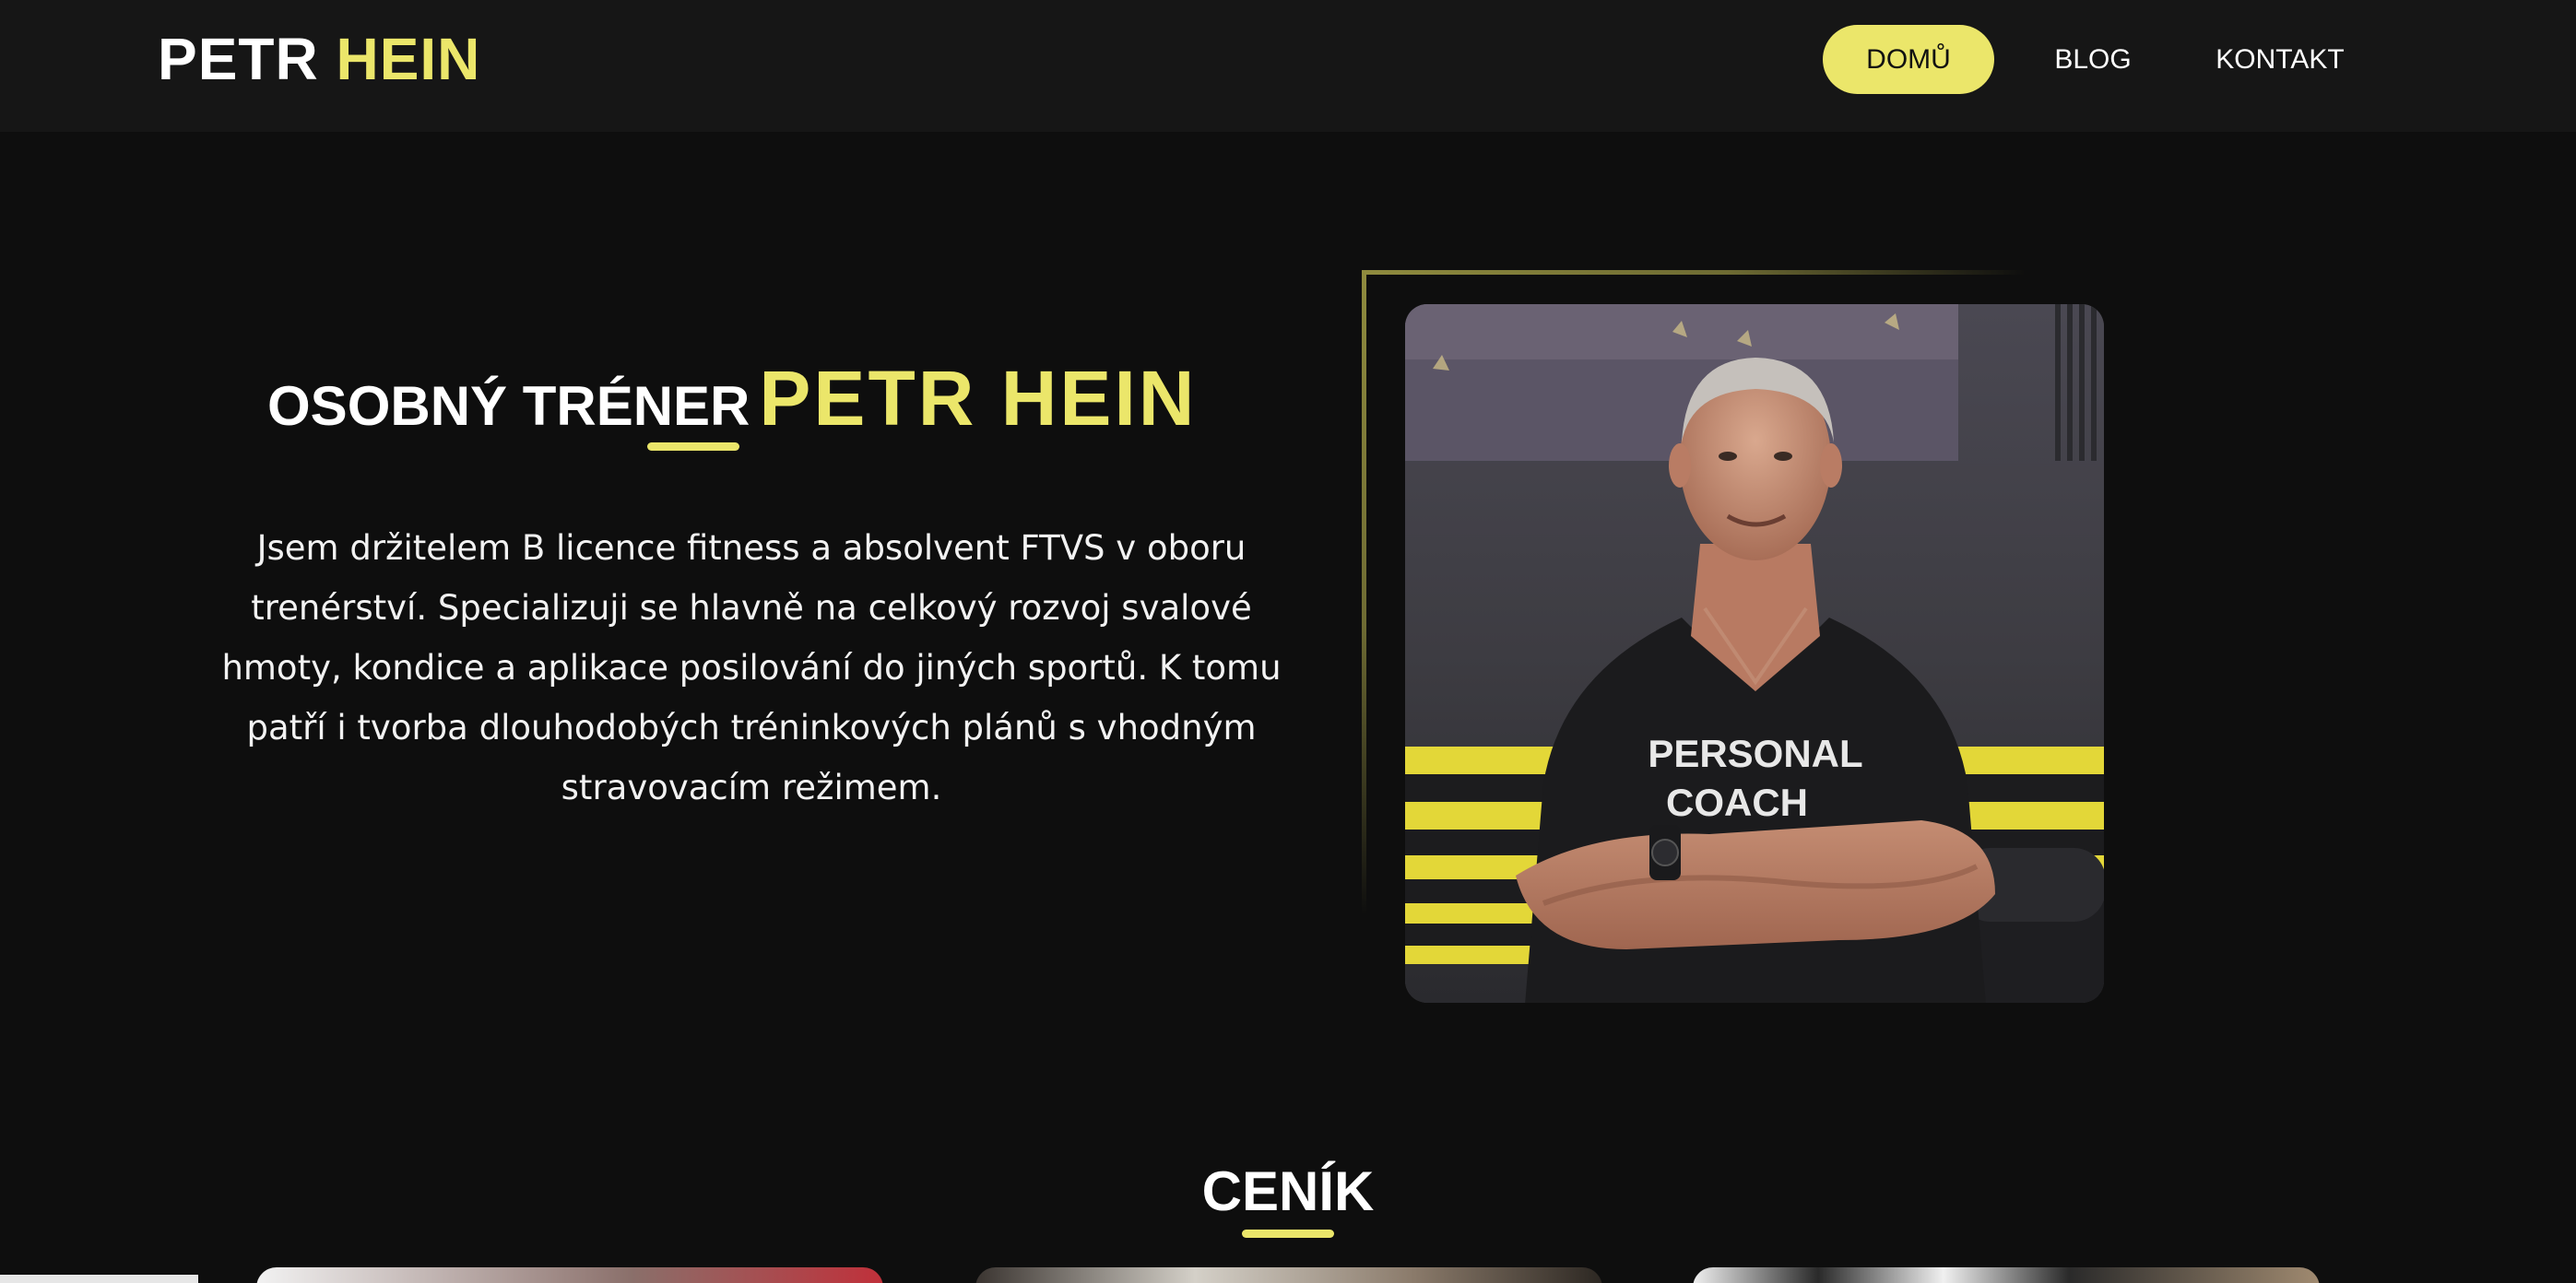  I want to click on nav-item-kontakt: KONTAKT, so click(2280, 59).